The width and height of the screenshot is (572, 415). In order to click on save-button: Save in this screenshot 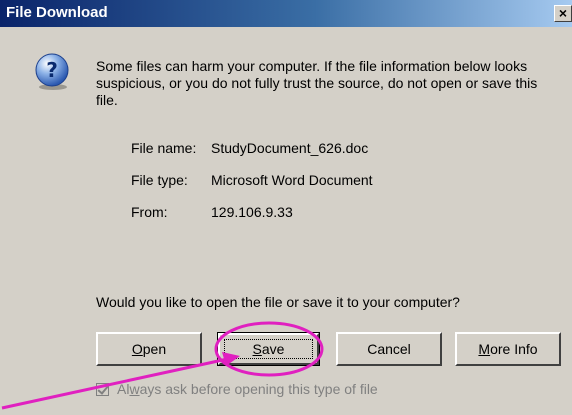, I will do `click(268, 349)`.